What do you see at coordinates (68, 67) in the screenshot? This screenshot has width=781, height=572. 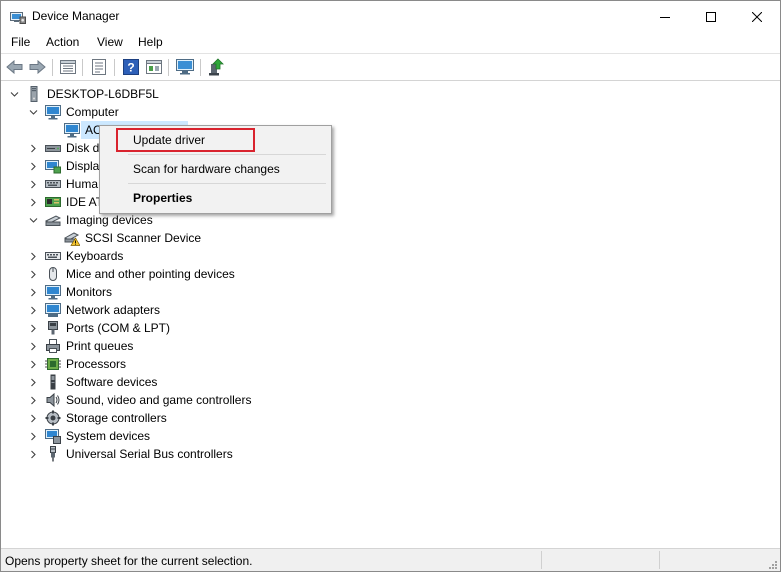 I see `device-view-button` at bounding box center [68, 67].